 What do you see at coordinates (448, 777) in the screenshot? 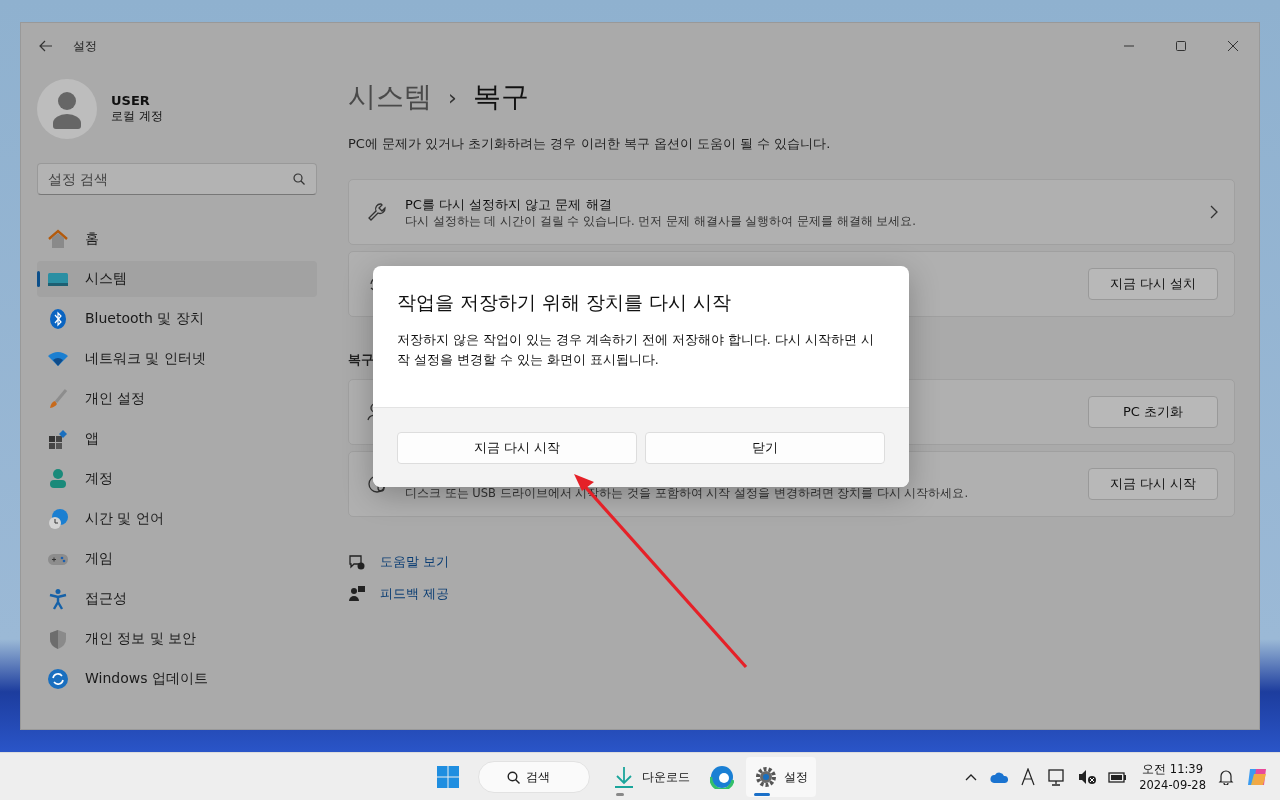
I see `windows-logo-icon` at bounding box center [448, 777].